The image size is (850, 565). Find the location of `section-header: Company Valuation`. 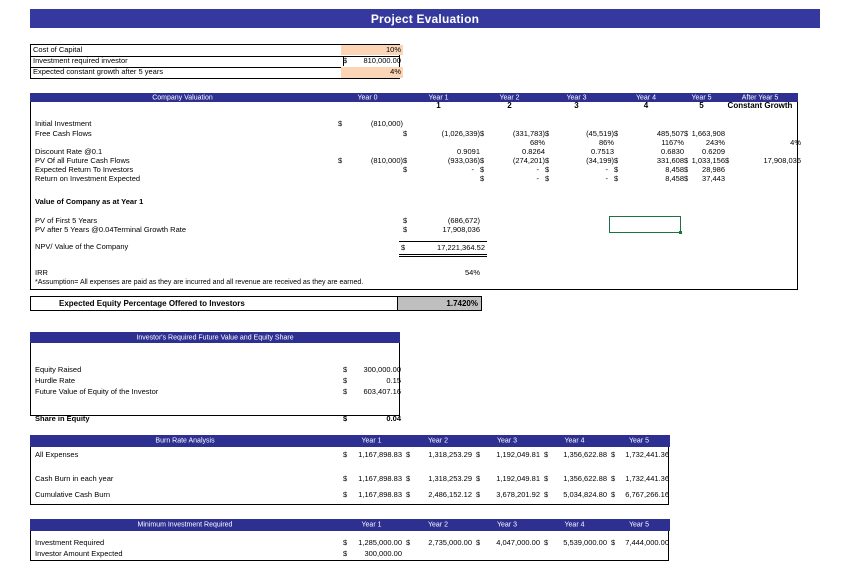

section-header: Company Valuation is located at coordinates (182, 97).